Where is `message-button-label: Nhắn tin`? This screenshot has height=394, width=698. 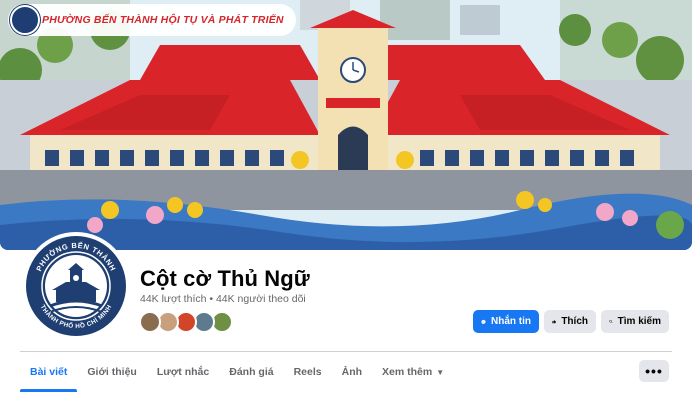
message-button-label: Nhắn tin is located at coordinates (511, 321).